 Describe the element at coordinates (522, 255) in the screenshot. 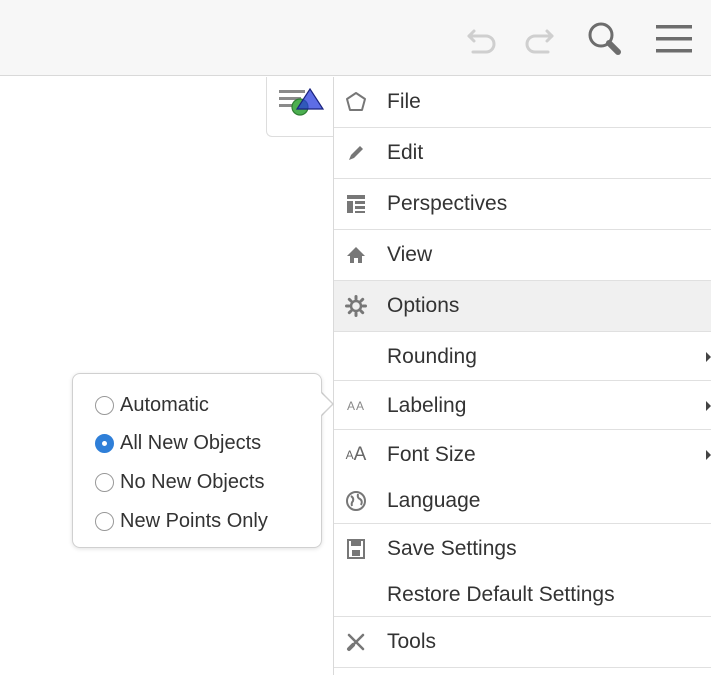

I see `menu-item-view: View` at that location.